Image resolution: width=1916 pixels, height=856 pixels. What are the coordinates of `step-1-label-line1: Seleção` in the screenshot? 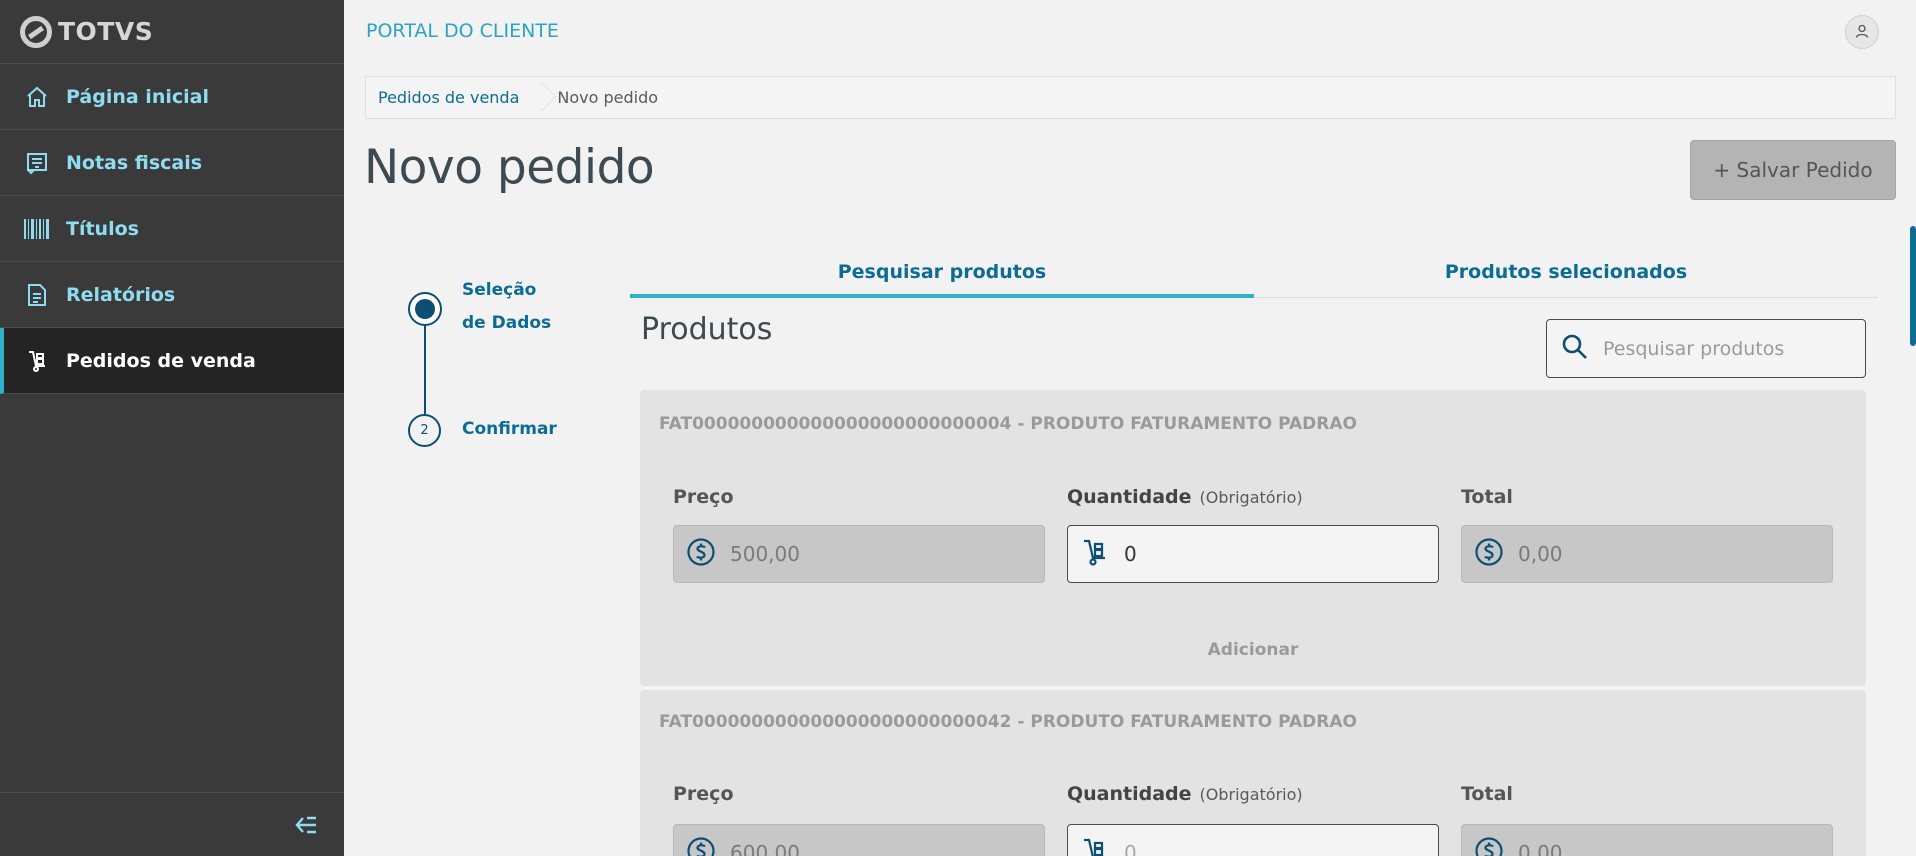 It's located at (499, 290).